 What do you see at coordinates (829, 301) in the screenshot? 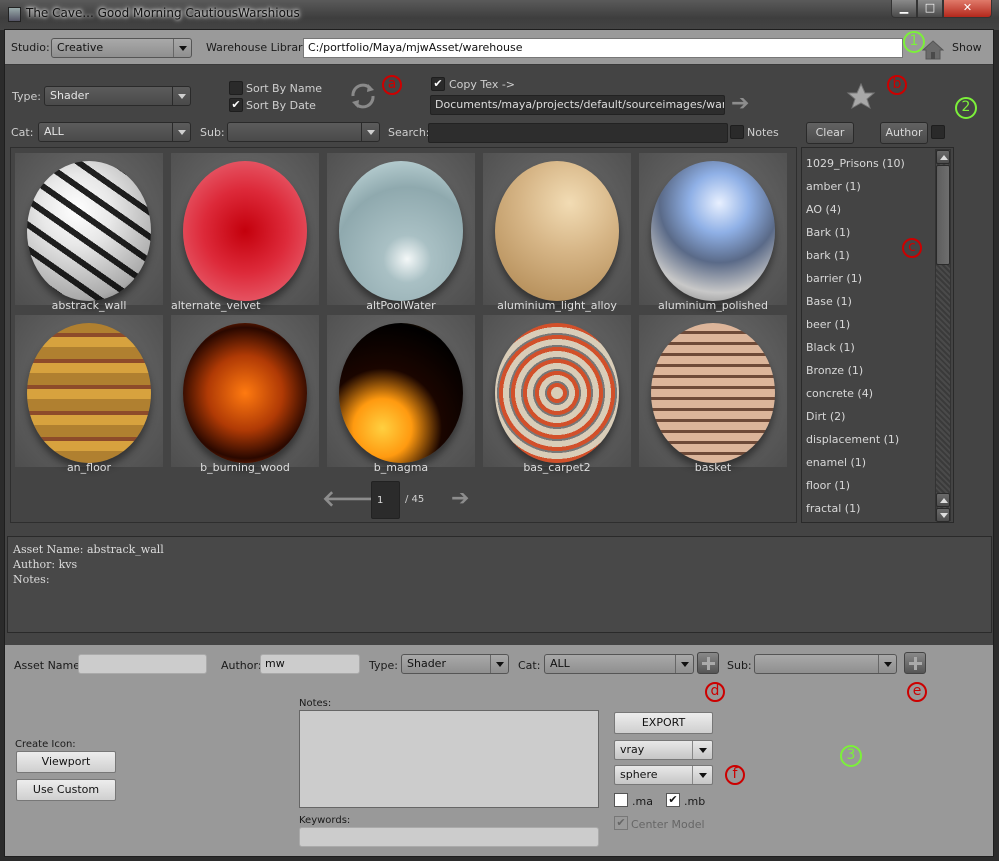
I see `category-item: Base (1)` at bounding box center [829, 301].